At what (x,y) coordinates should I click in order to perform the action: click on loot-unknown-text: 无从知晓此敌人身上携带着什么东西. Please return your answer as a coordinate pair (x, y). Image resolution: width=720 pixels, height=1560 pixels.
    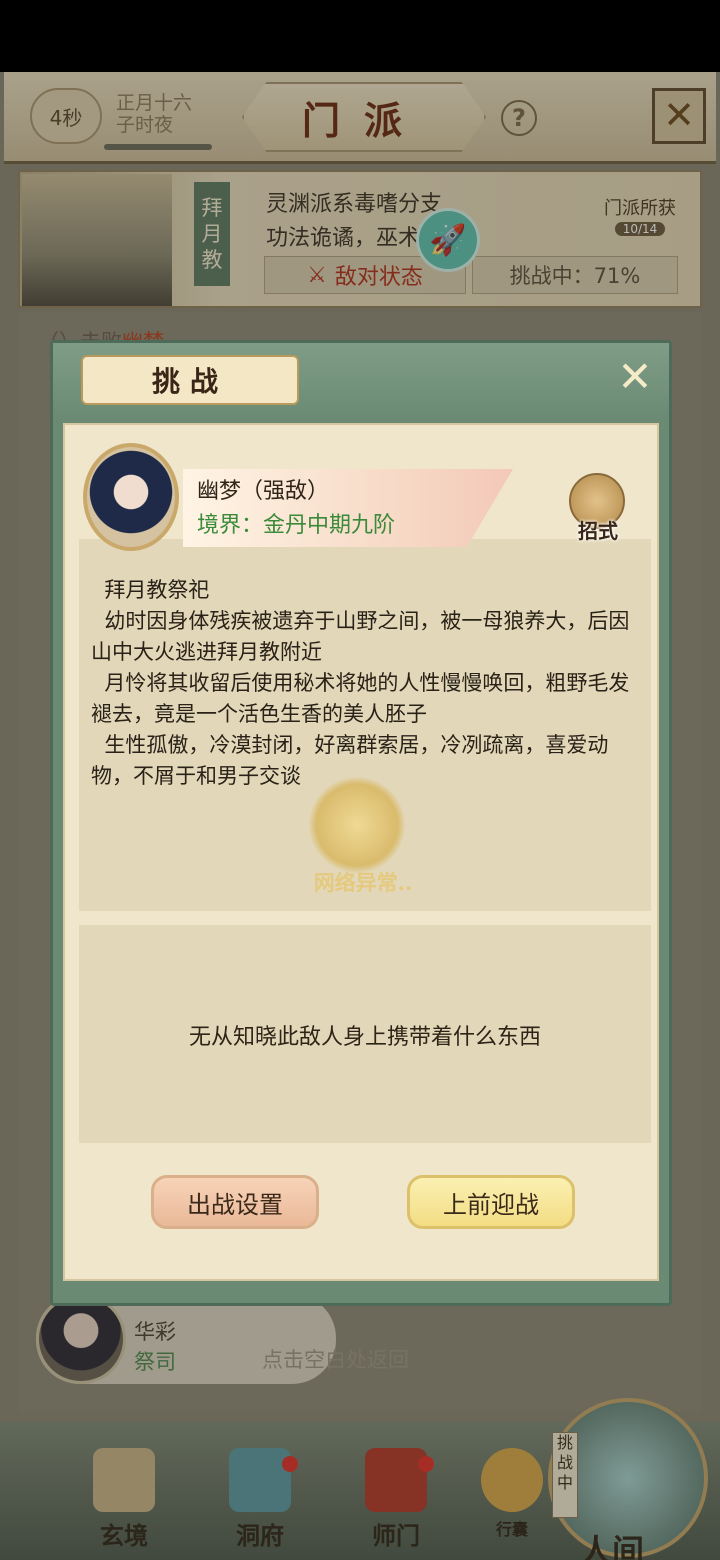
    Looking at the image, I should click on (364, 1037).